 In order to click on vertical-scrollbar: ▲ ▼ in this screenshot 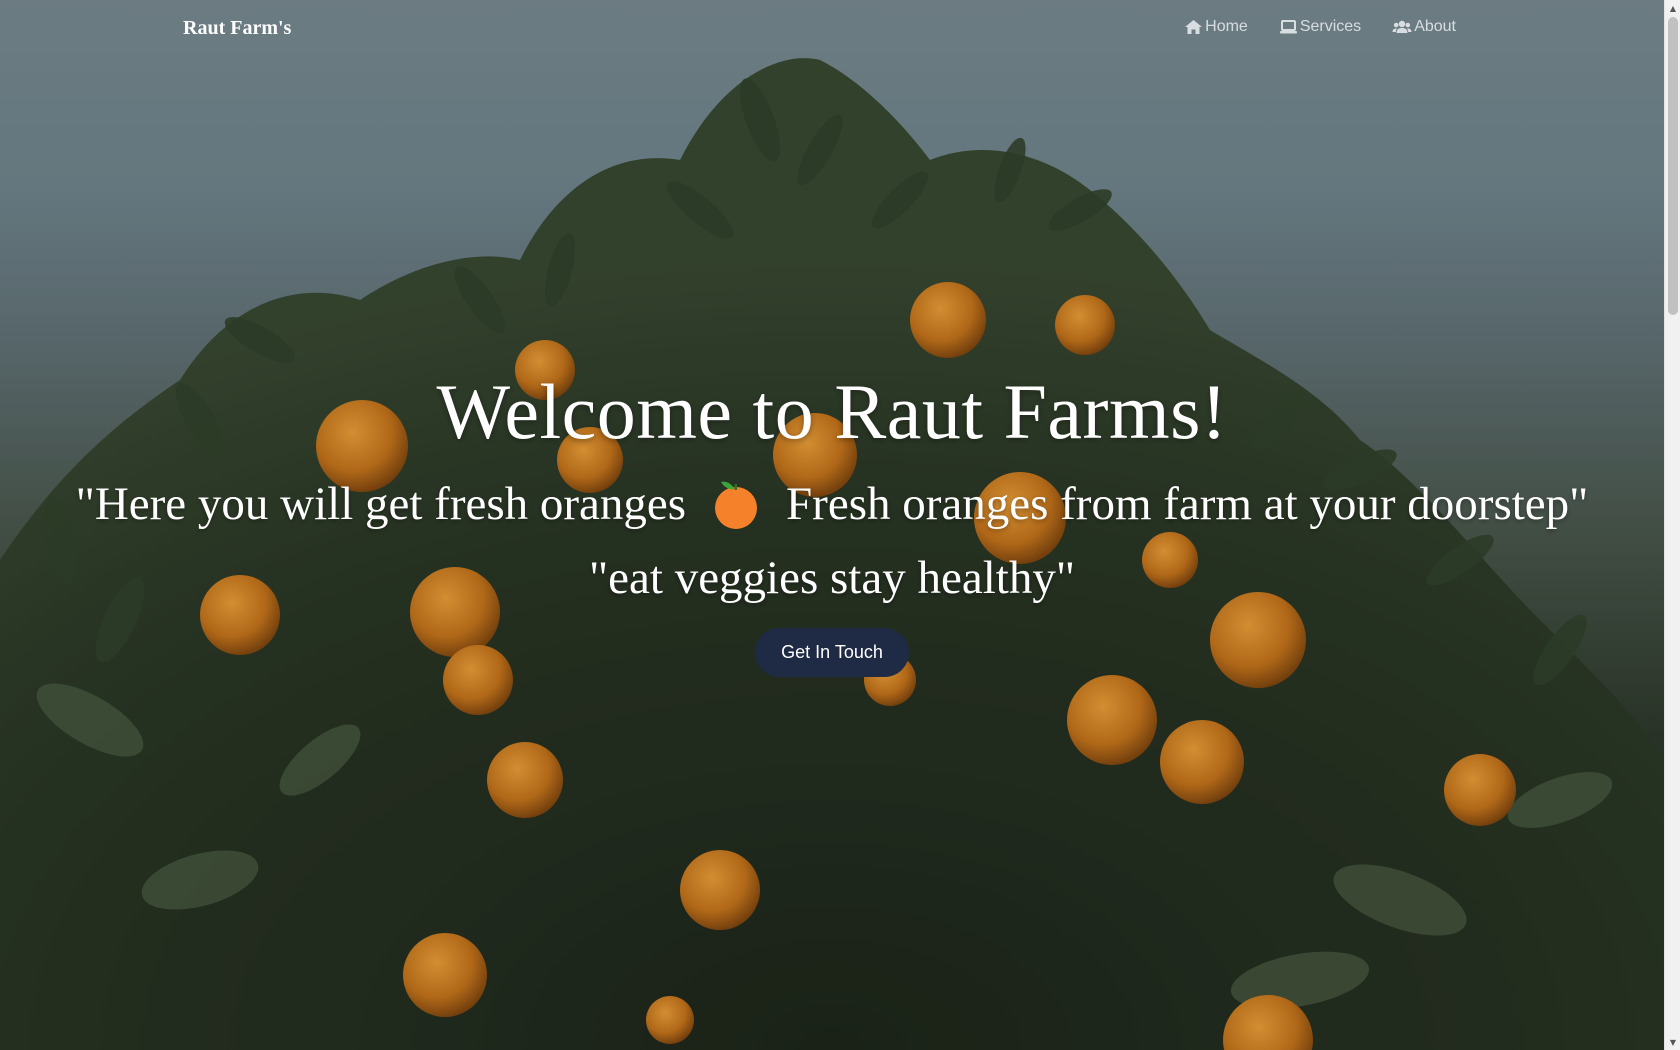, I will do `click(1672, 525)`.